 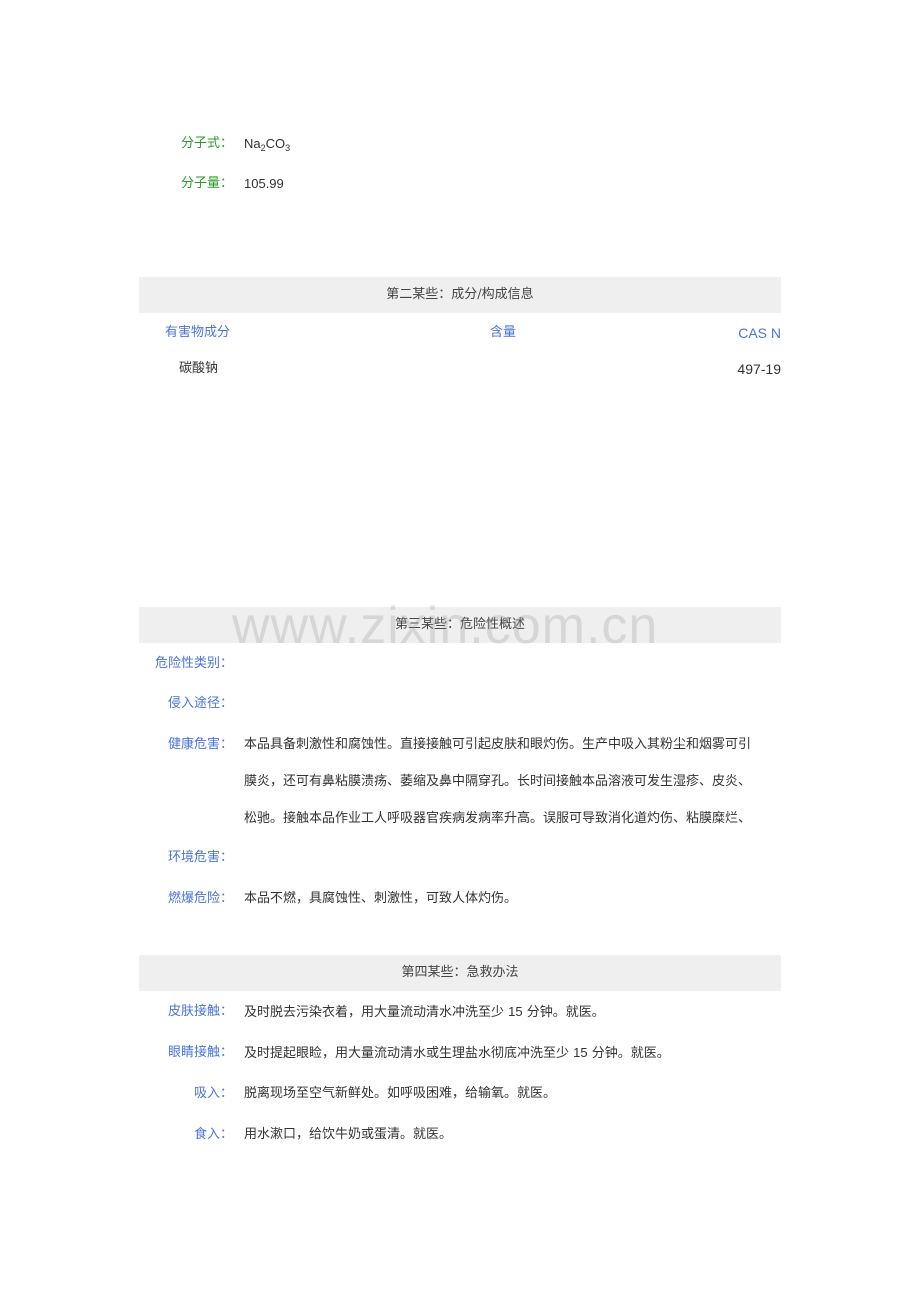 I want to click on formula-value: Na2CO3, so click(x=267, y=144).